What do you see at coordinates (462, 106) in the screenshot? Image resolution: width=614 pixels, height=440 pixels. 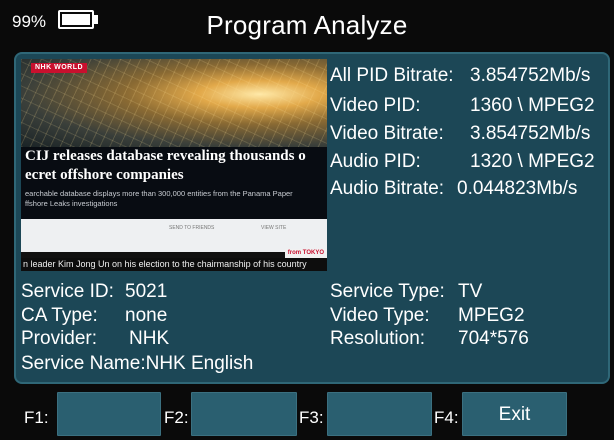 I see `video-pid-row: Video PID: 1360 \ MPEG2` at bounding box center [462, 106].